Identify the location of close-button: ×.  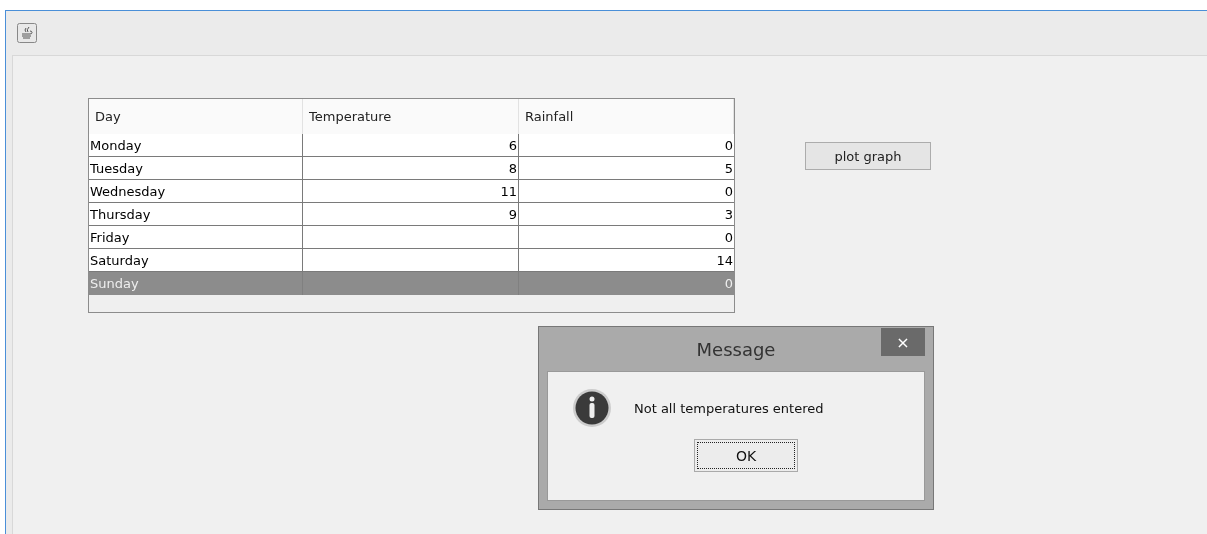
(903, 342).